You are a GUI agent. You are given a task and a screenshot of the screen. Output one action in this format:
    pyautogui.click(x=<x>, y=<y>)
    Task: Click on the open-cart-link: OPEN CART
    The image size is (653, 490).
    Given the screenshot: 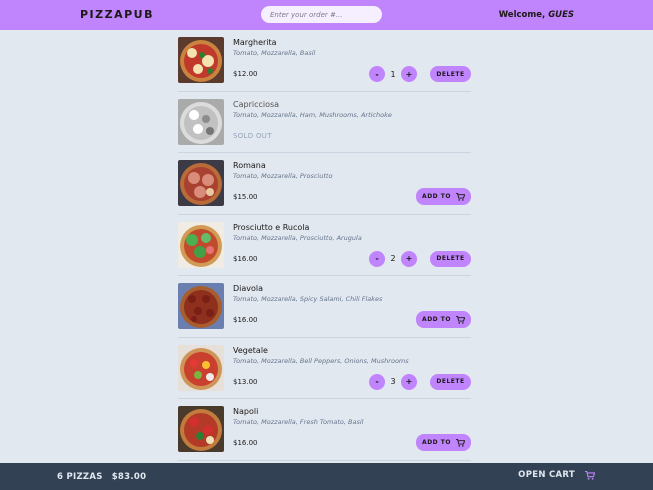 What is the action you would take?
    pyautogui.click(x=556, y=475)
    